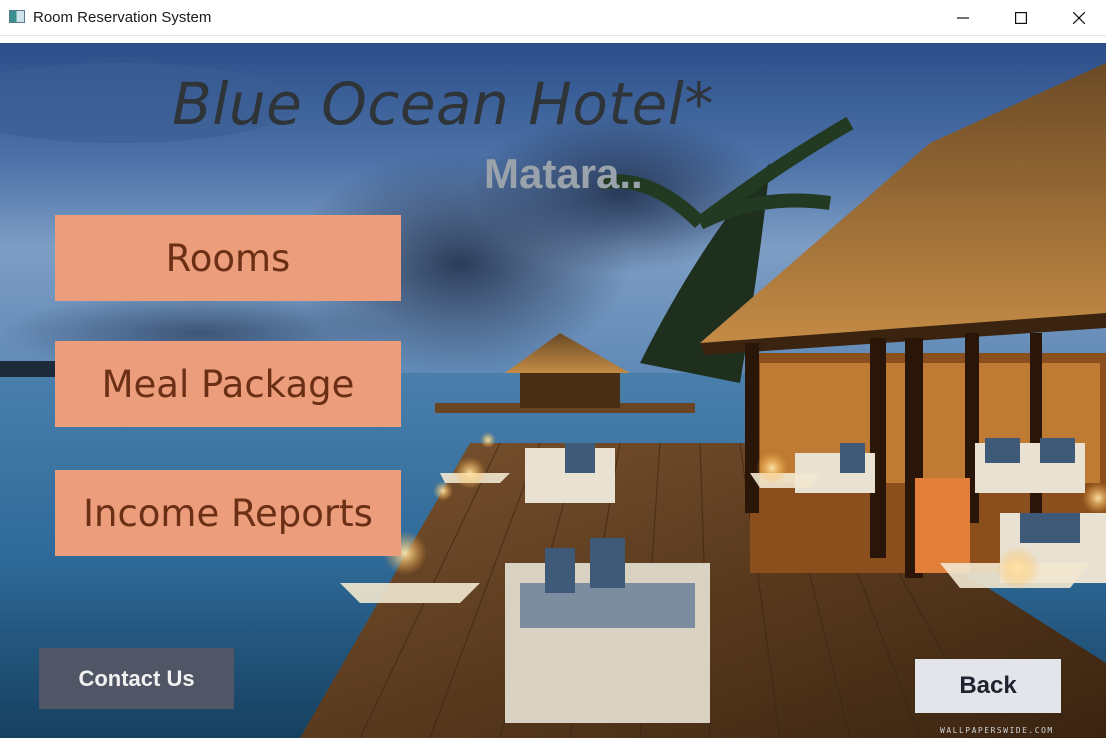  What do you see at coordinates (122, 17) in the screenshot?
I see `window-title: Room Reservation System` at bounding box center [122, 17].